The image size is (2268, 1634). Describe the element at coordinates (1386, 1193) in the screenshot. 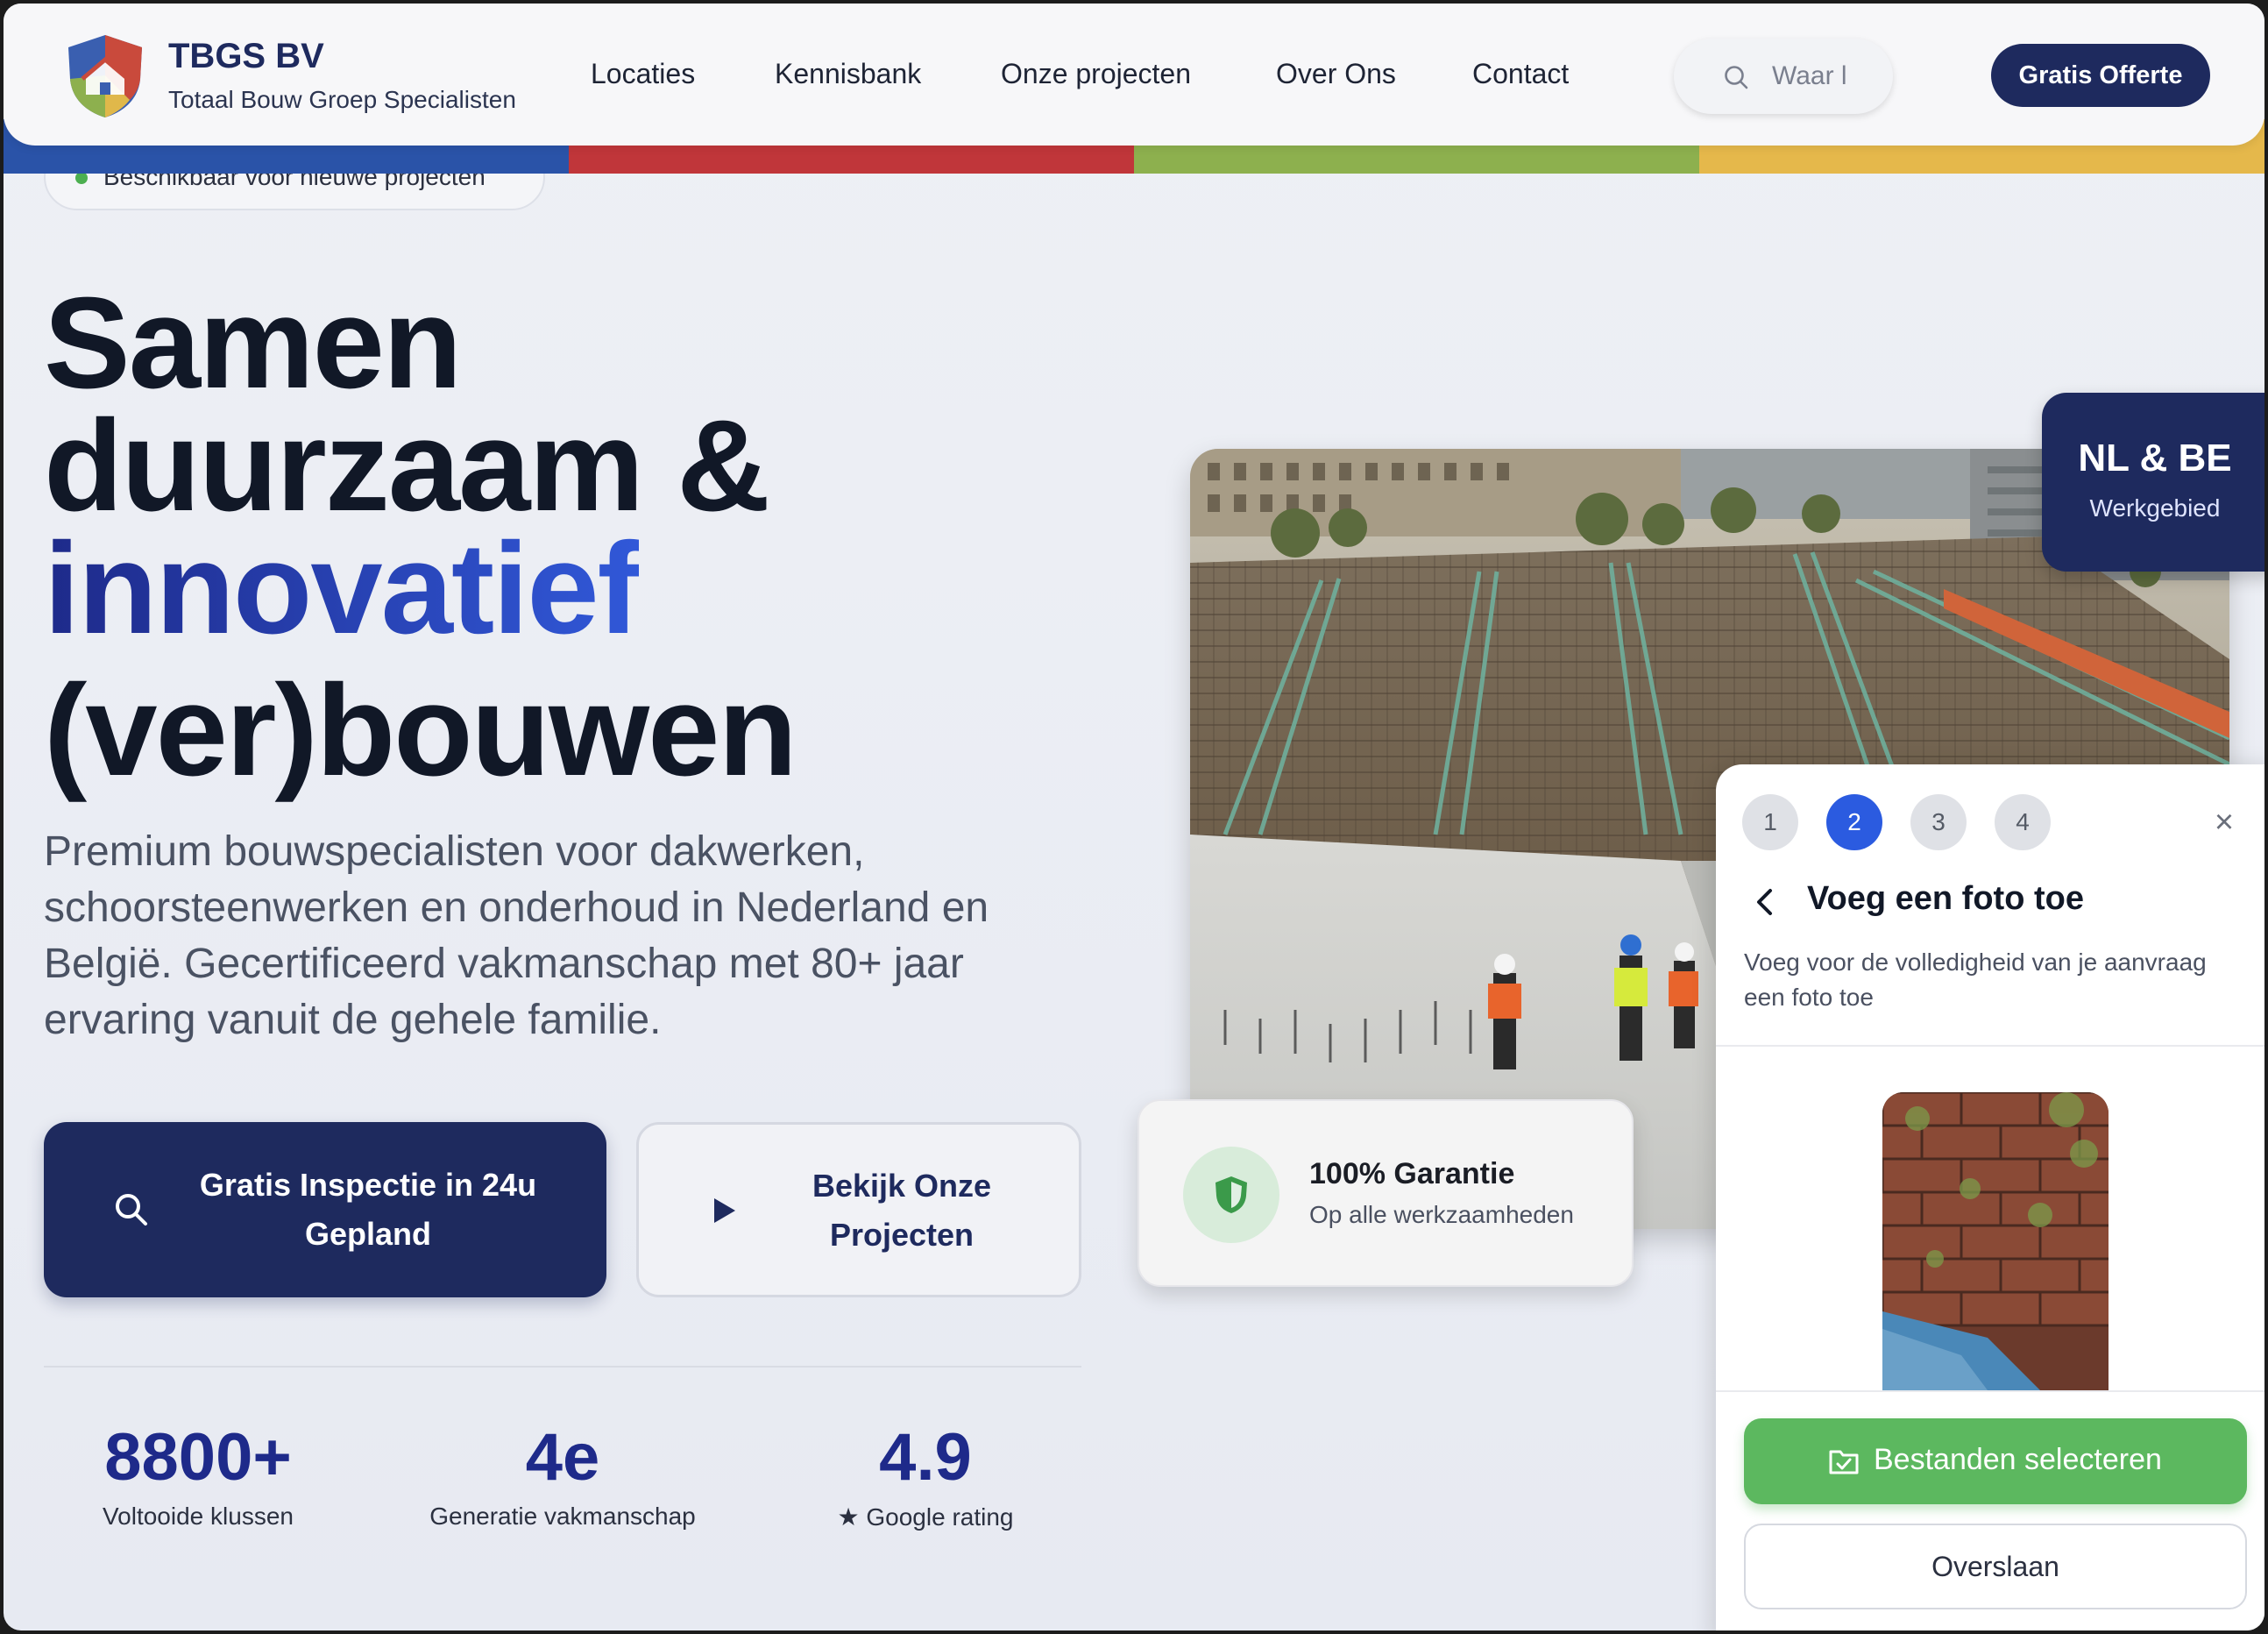

I see `guarantee-card: 100% Garantie Op alle werkzaamheden` at that location.